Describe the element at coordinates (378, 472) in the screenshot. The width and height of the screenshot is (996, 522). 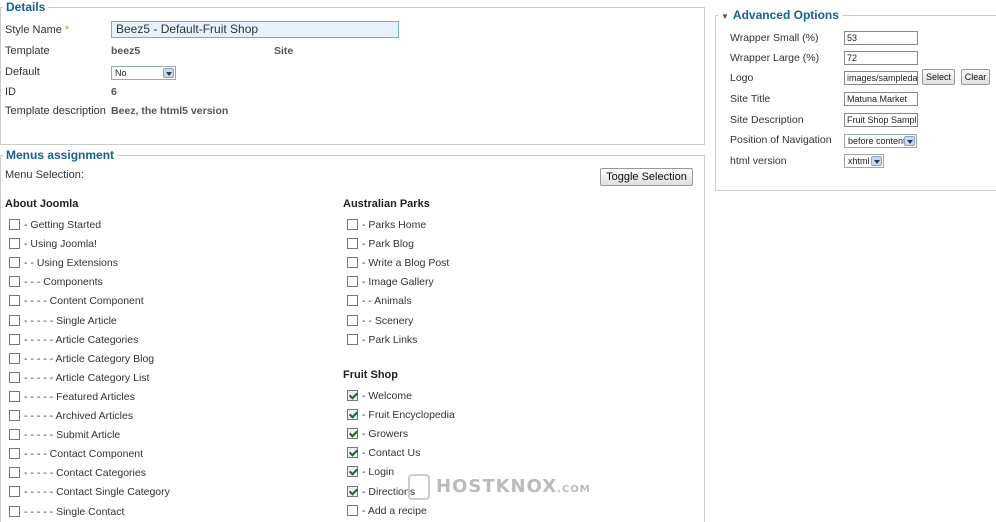
I see `menu-item-label: - Login` at that location.